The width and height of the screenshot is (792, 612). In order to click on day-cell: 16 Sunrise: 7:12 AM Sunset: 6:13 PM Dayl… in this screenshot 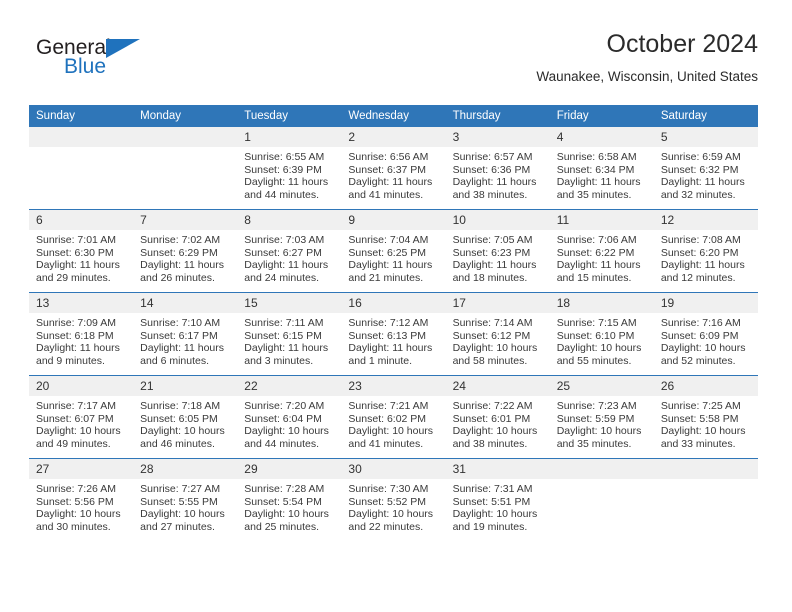, I will do `click(393, 334)`.